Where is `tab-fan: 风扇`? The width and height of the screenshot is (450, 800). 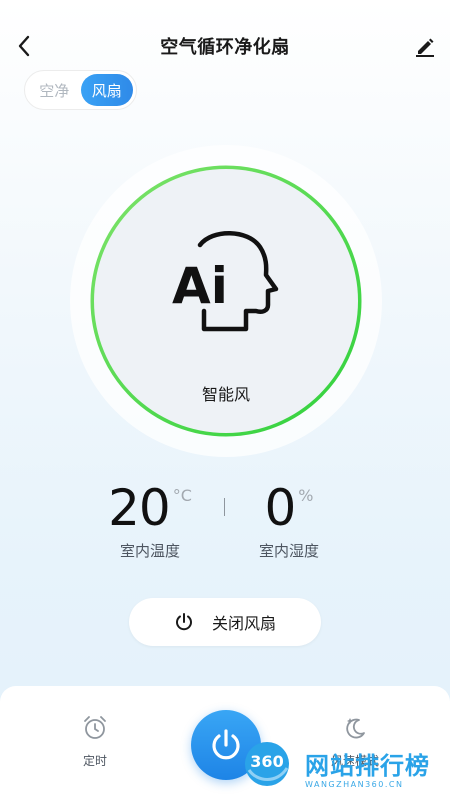 tab-fan: 风扇 is located at coordinates (106, 90).